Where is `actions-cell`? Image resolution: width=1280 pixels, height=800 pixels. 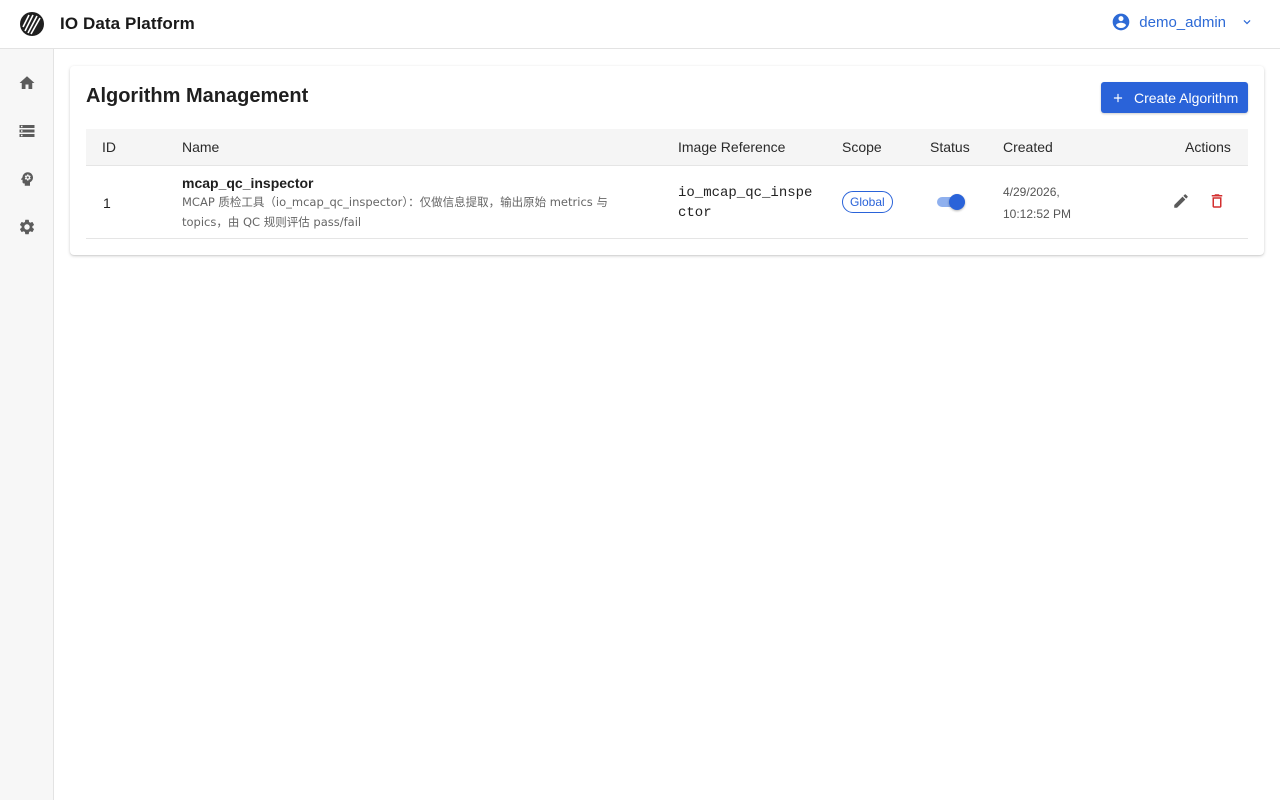 actions-cell is located at coordinates (1199, 201).